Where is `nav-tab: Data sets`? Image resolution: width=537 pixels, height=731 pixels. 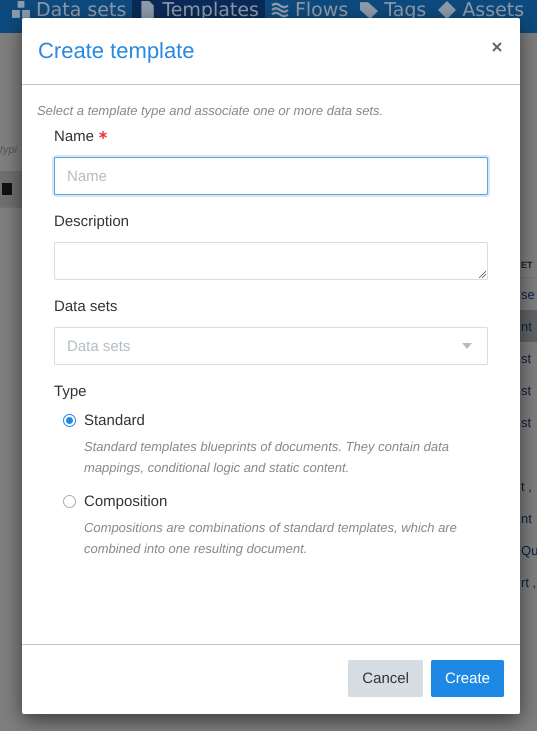 nav-tab: Data sets is located at coordinates (69, 16).